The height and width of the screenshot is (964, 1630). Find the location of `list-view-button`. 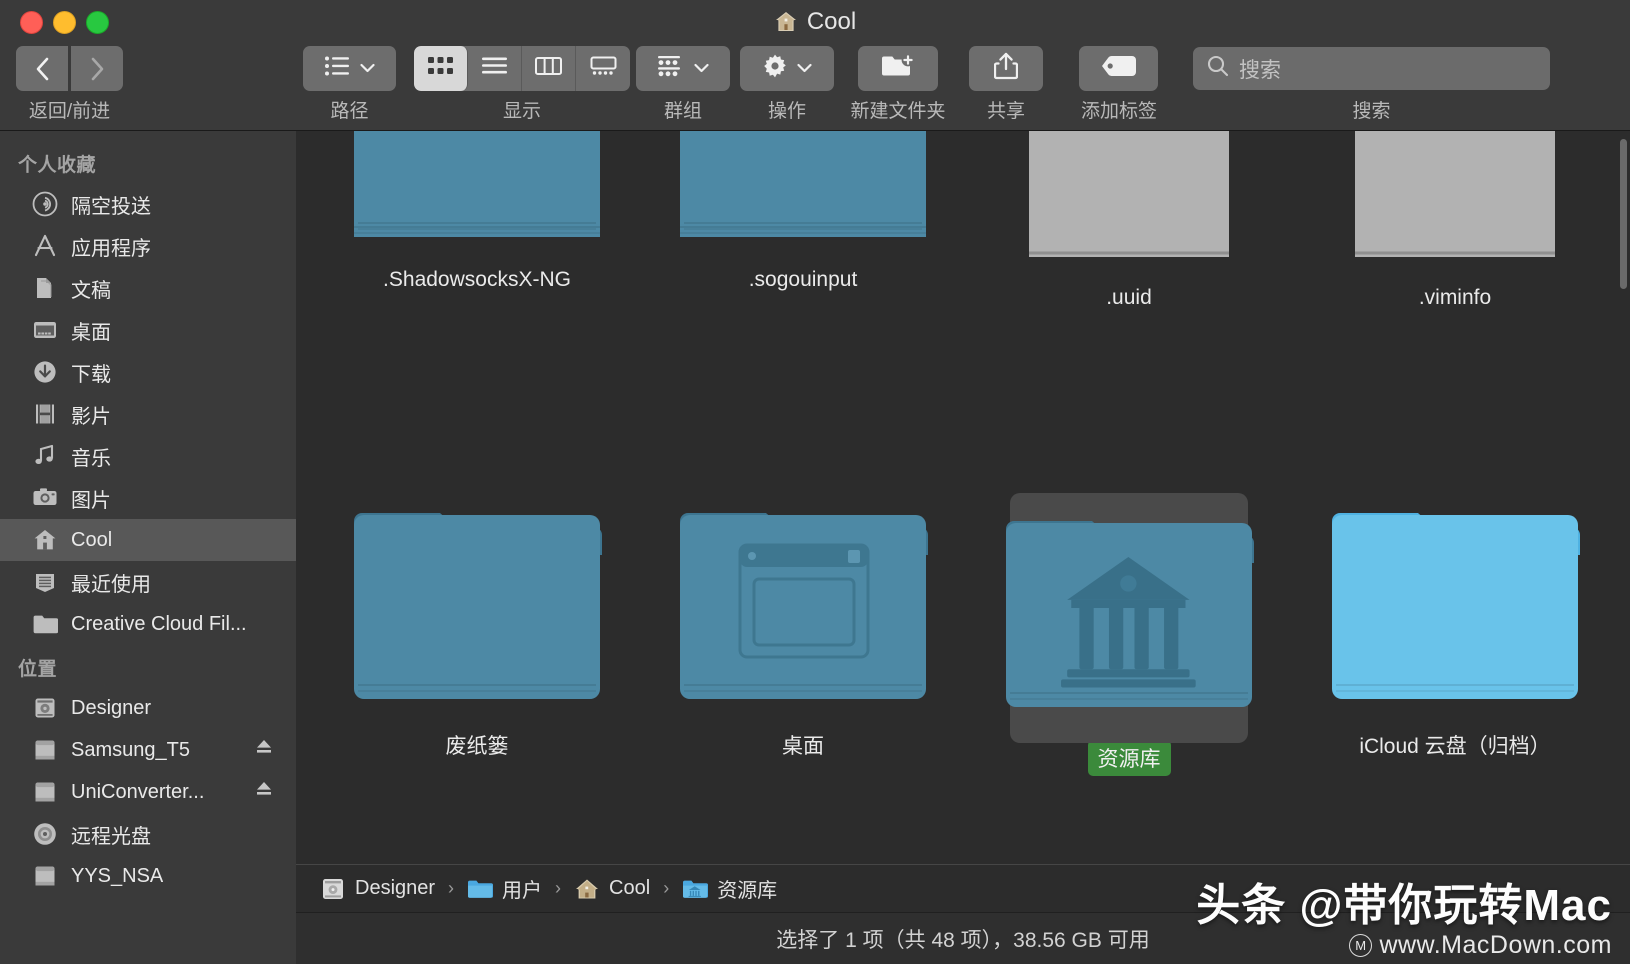

list-view-button is located at coordinates (495, 68).